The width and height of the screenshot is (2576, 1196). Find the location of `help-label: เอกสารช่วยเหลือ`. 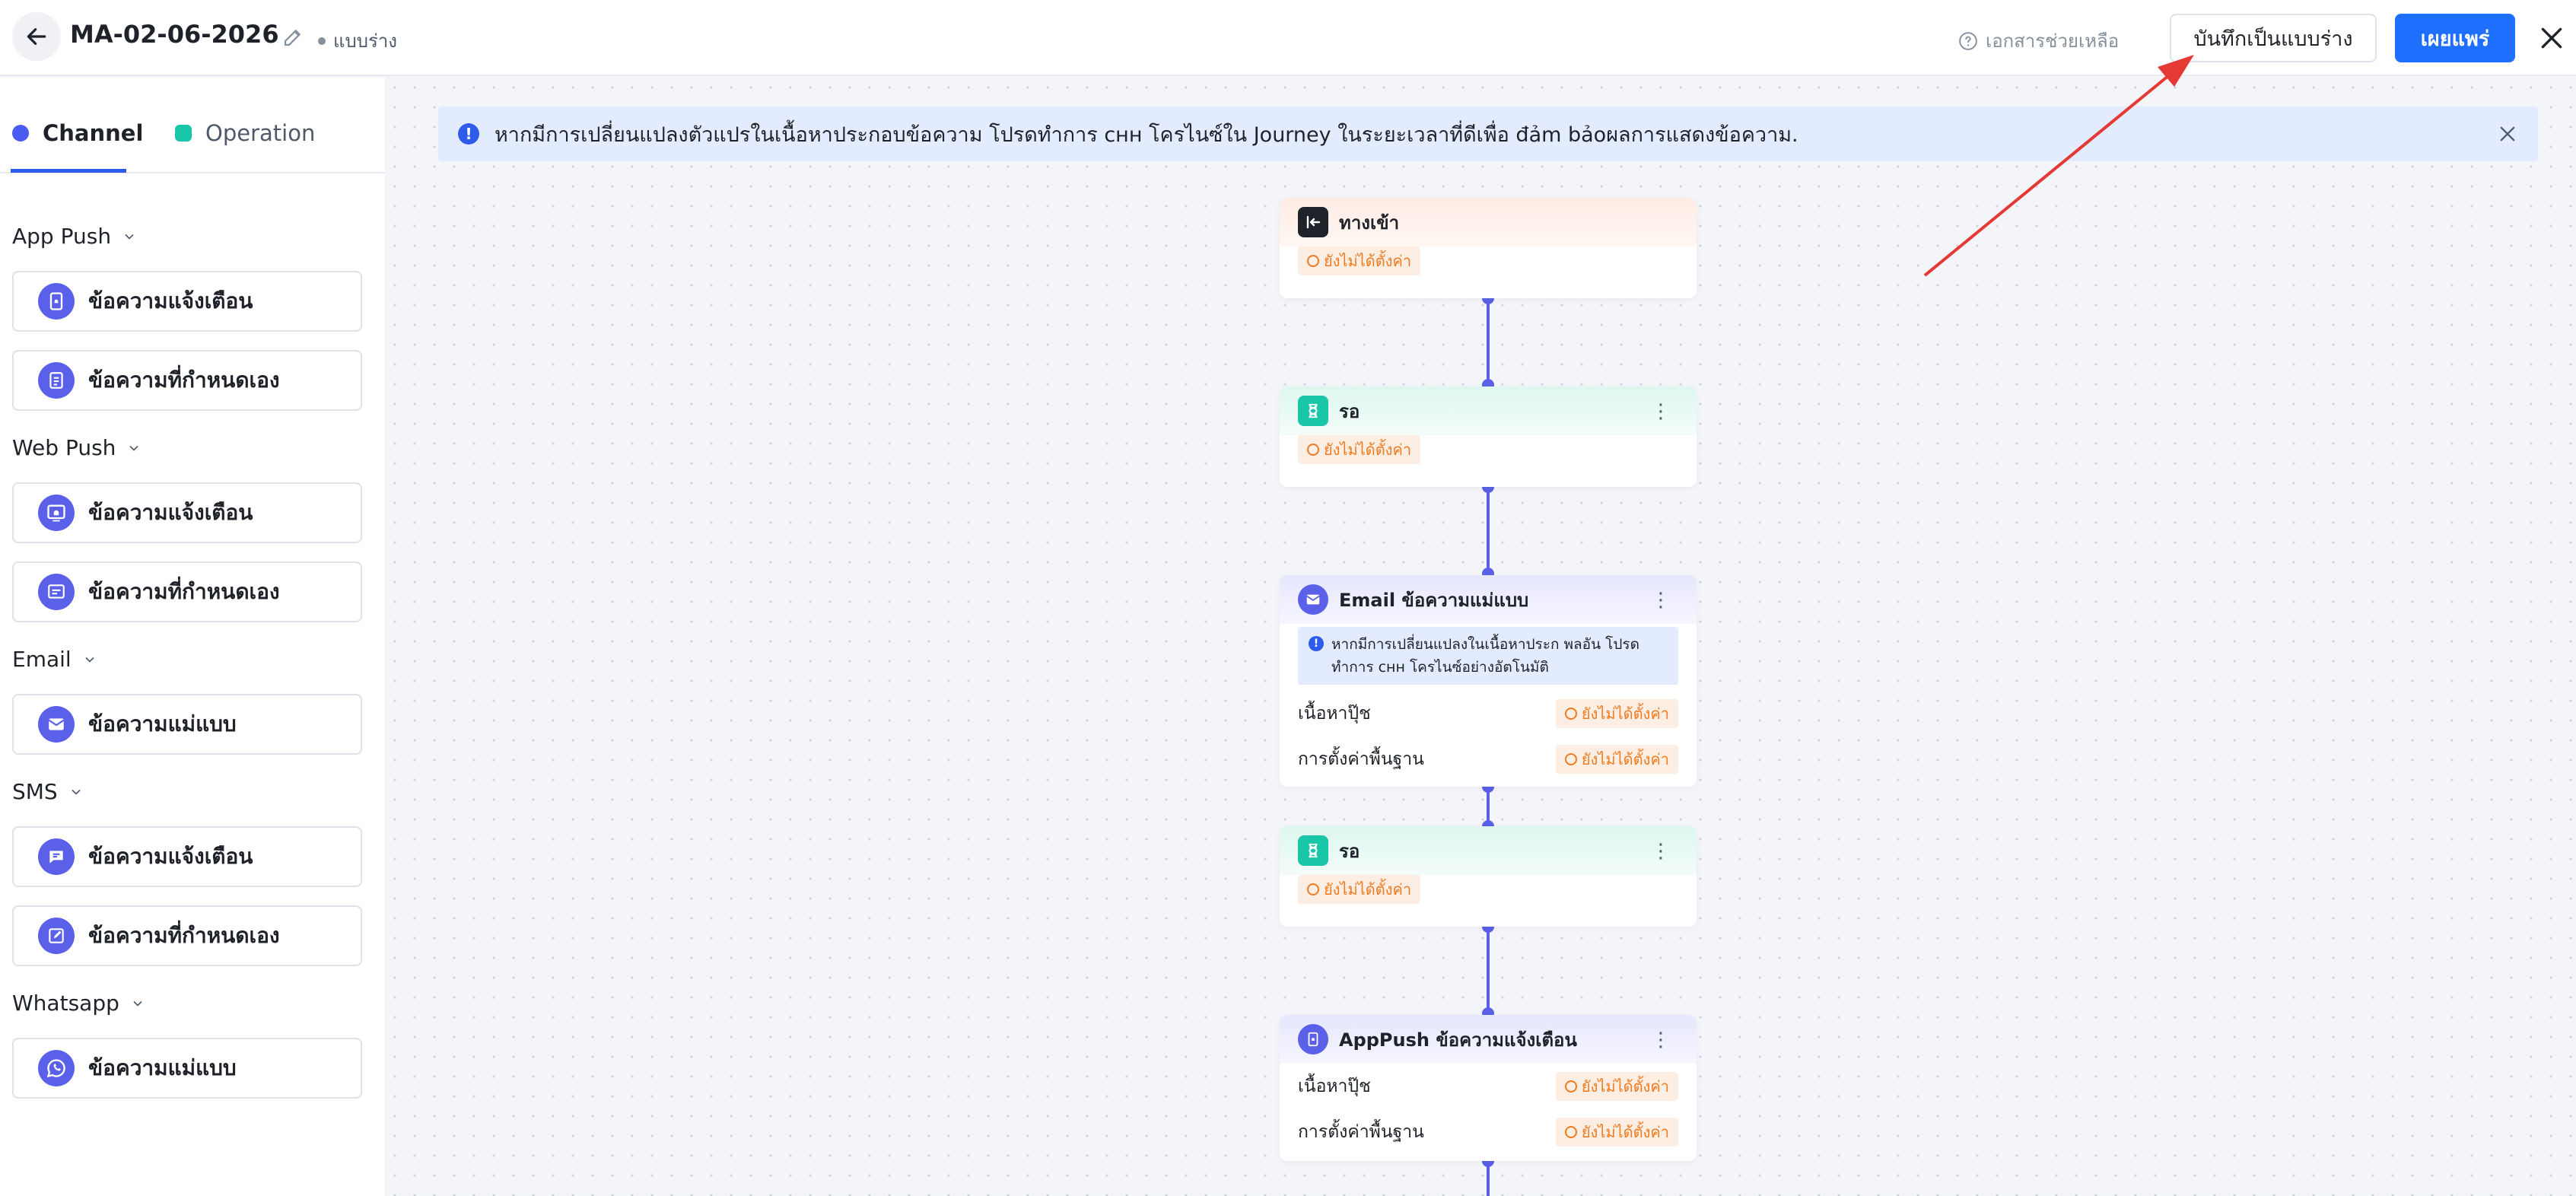

help-label: เอกสารช่วยเหลือ is located at coordinates (2053, 41).